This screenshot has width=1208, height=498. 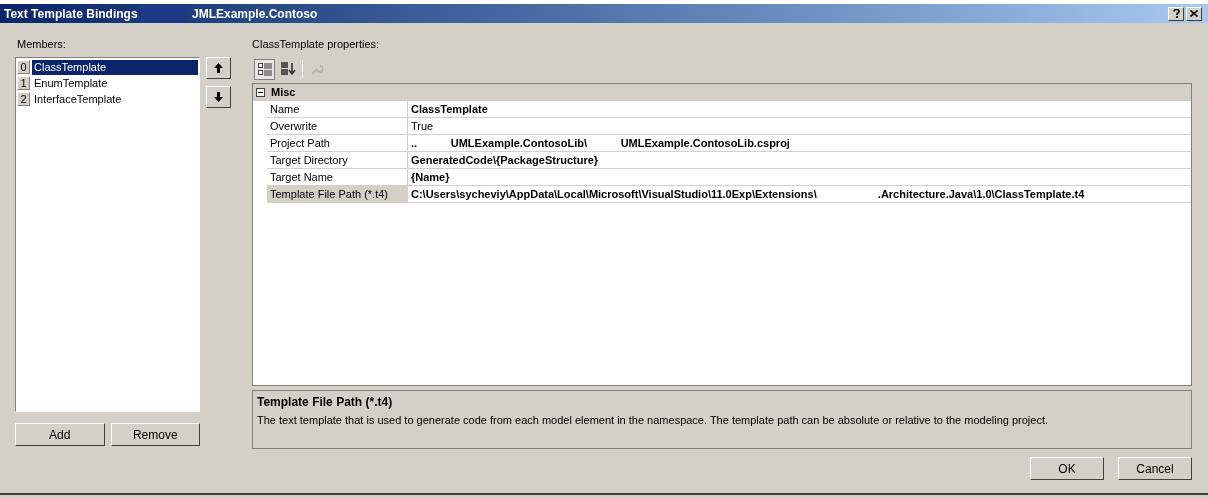 I want to click on close-icon, so click(x=1194, y=13).